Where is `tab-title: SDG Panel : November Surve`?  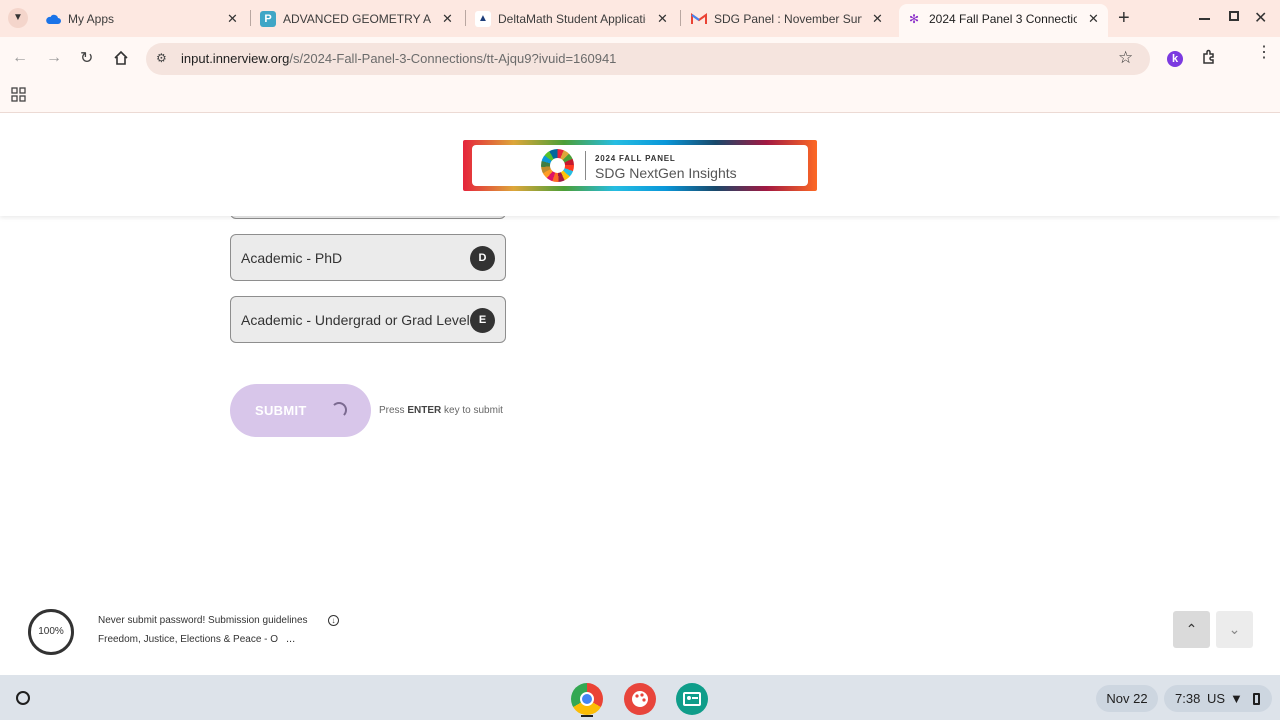 tab-title: SDG Panel : November Surve is located at coordinates (788, 18).